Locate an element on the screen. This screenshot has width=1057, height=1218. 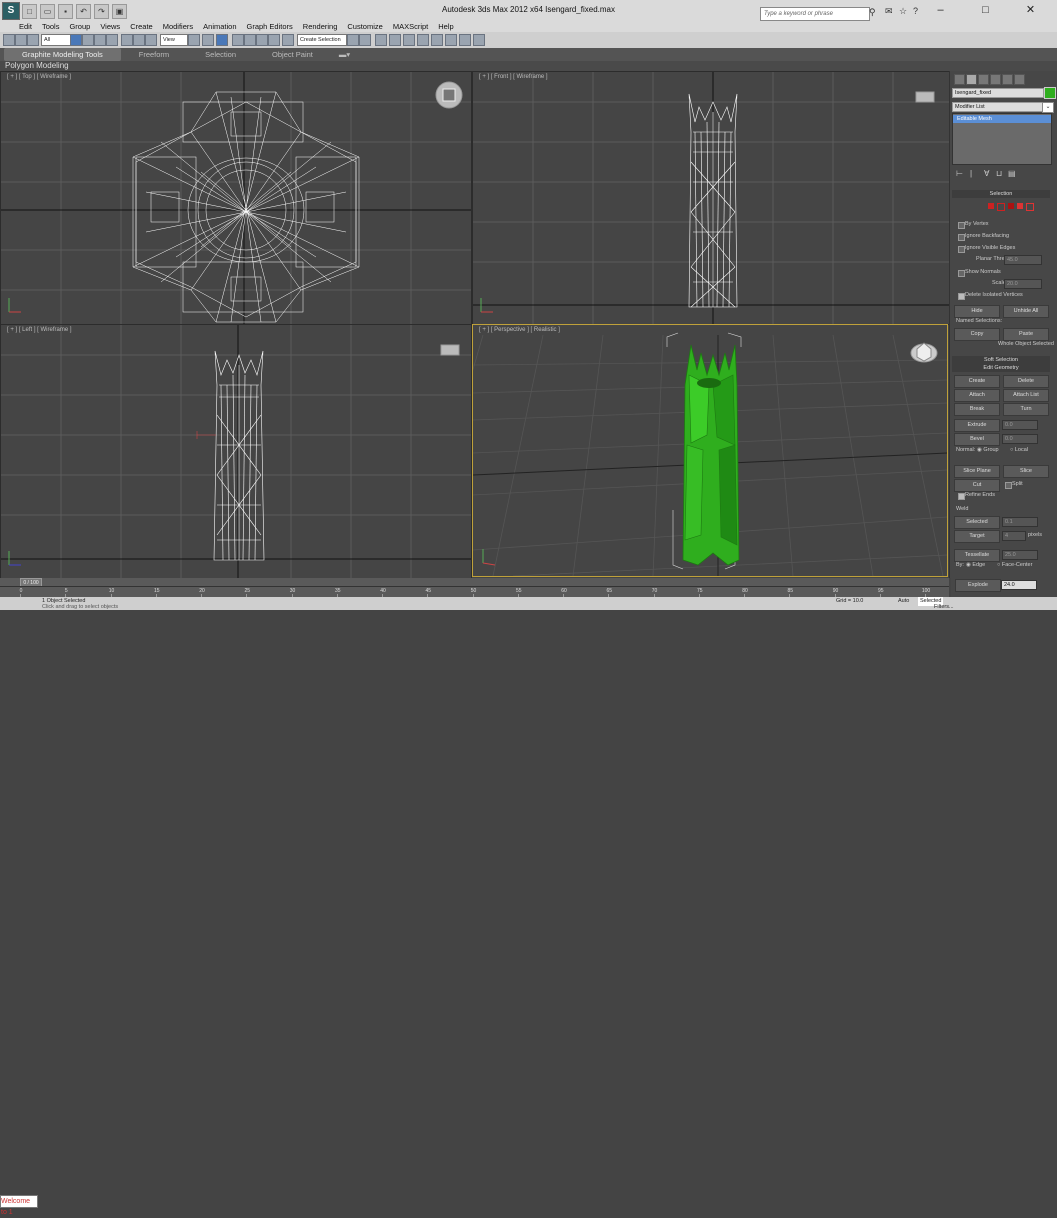
menu-views: Views is located at coordinates (110, 26).